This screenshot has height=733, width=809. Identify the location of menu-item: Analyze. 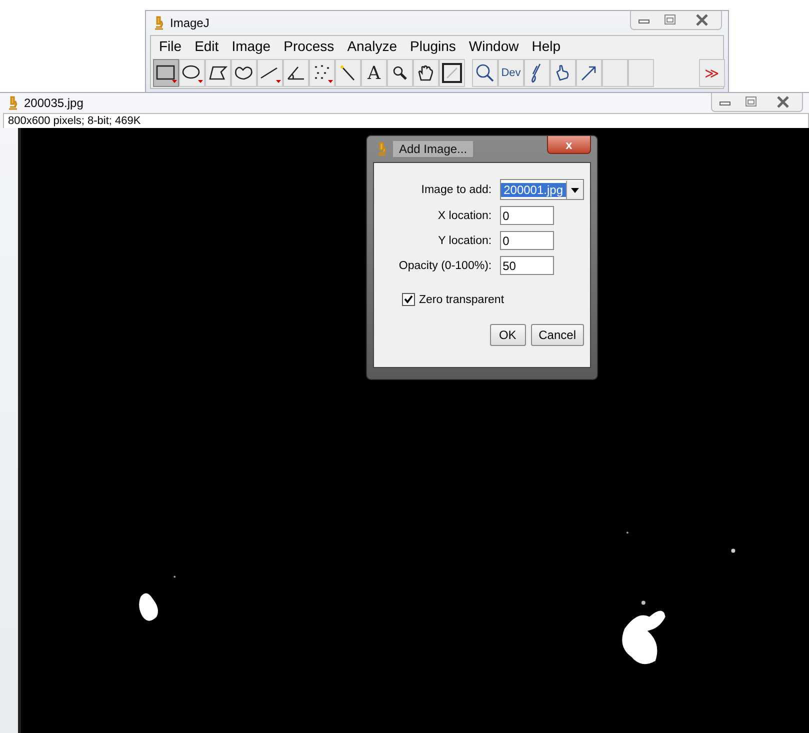
(372, 47).